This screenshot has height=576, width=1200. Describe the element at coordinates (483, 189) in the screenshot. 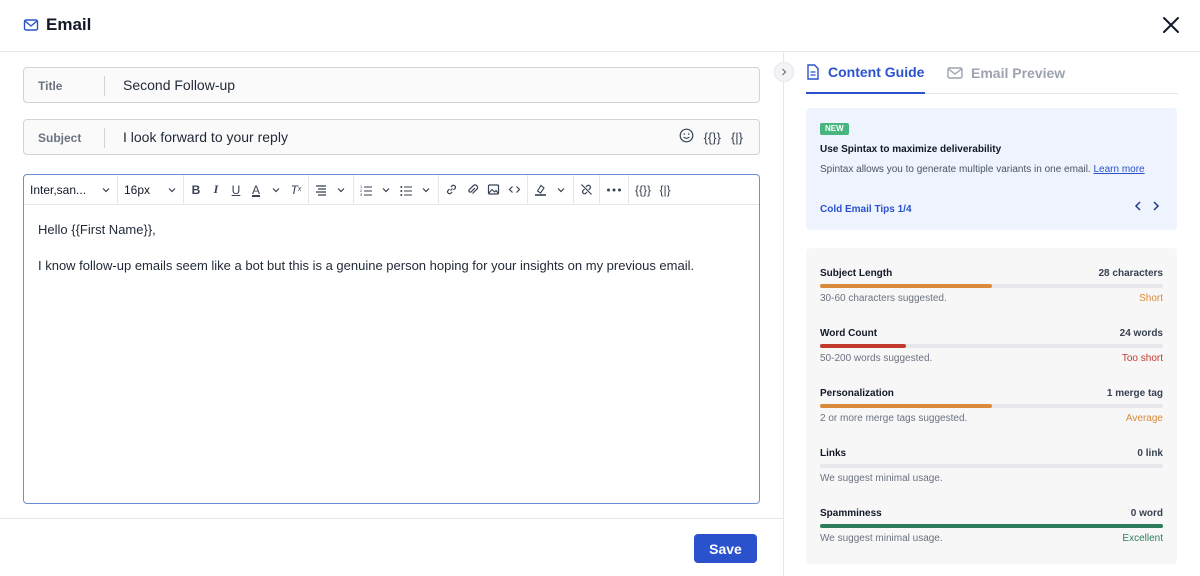

I see `insert-group` at that location.